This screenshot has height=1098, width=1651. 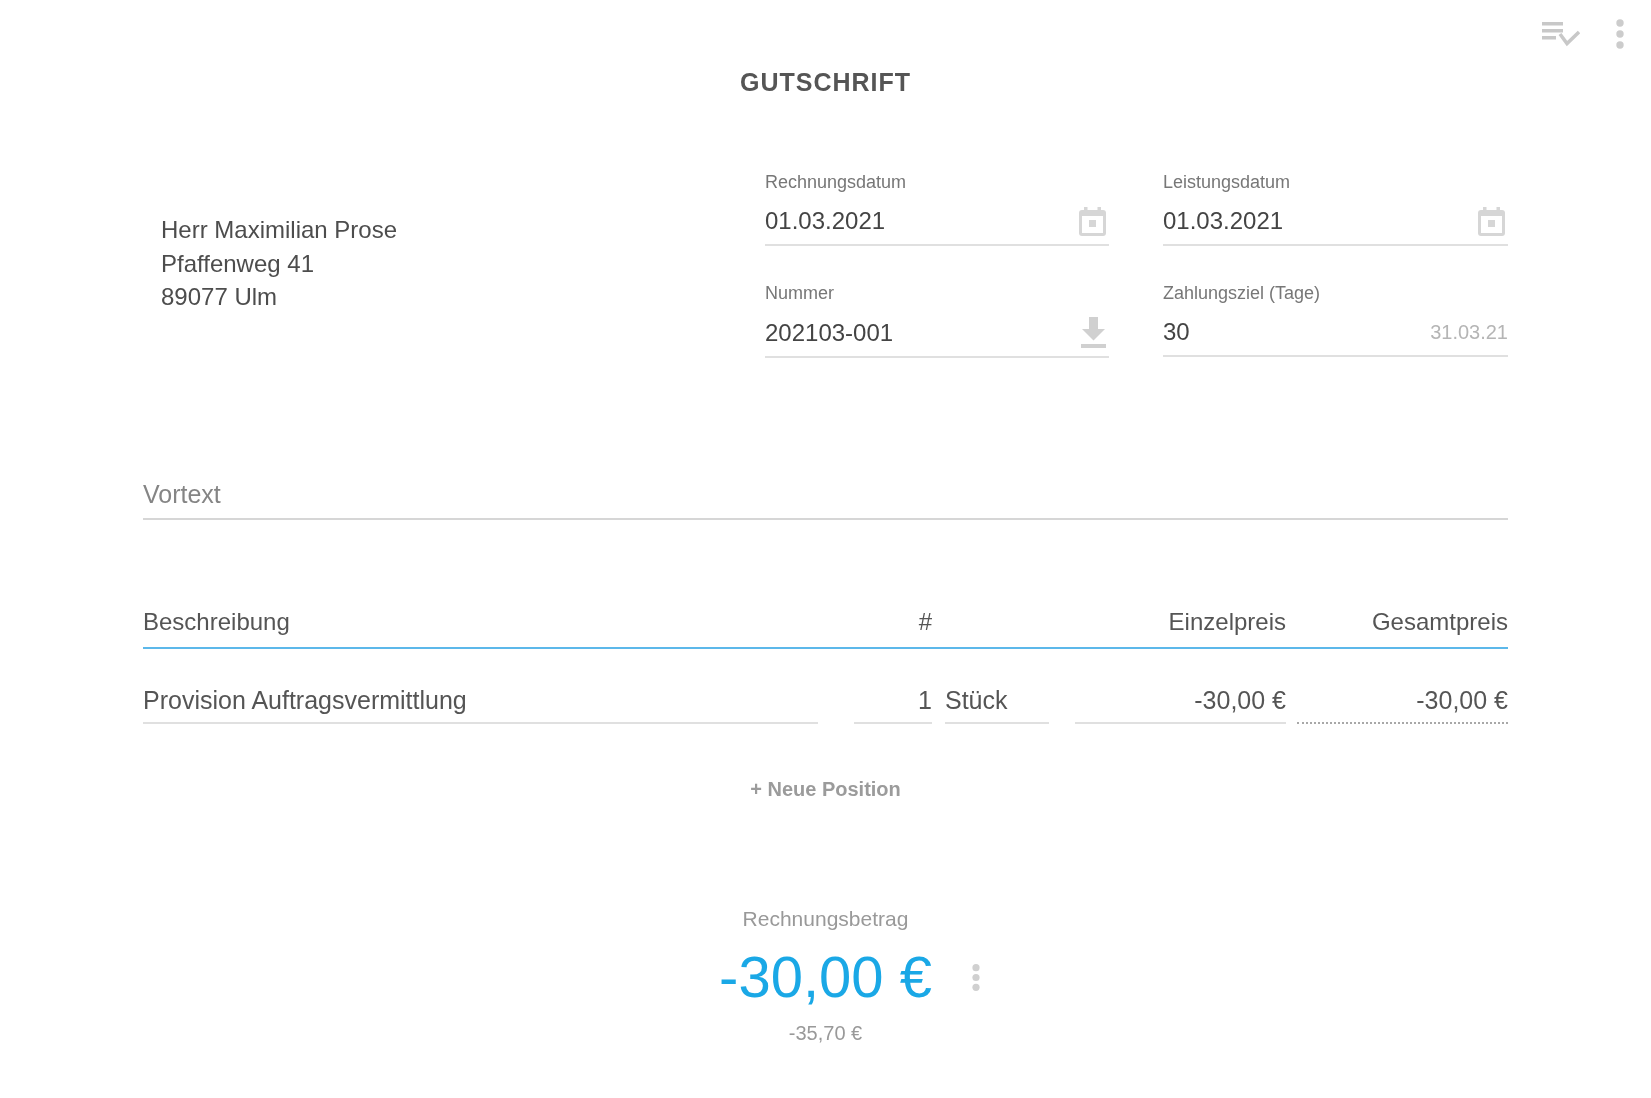 What do you see at coordinates (825, 499) in the screenshot?
I see `intro-text-field: Vortext` at bounding box center [825, 499].